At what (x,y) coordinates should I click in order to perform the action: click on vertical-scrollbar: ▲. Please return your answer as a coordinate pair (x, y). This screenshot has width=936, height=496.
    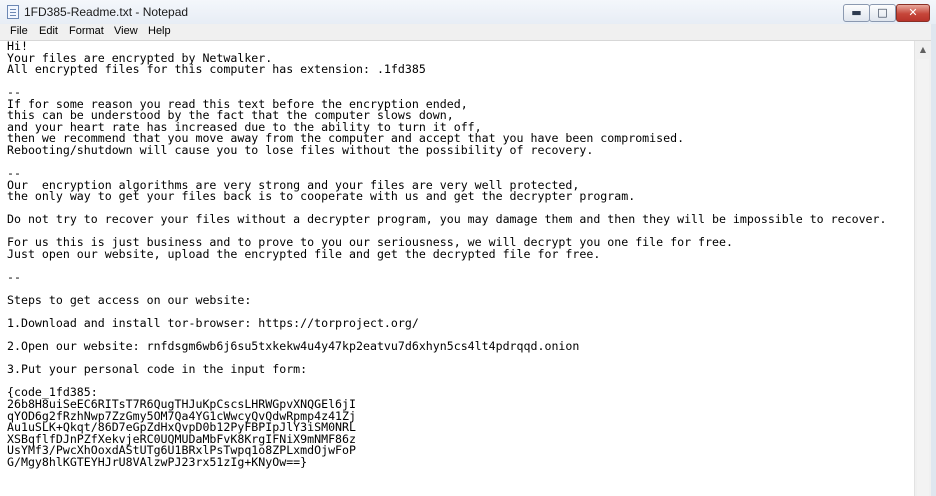
    Looking at the image, I should click on (922, 268).